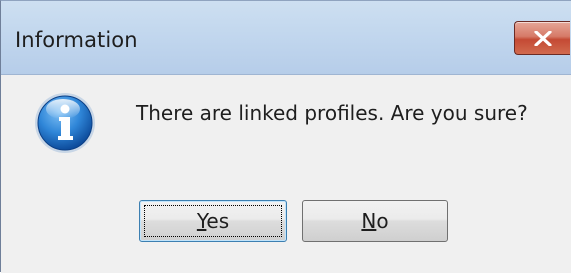 The height and width of the screenshot is (273, 571). I want to click on dialog-message: There are linked profiles. Are you sure?, so click(332, 113).